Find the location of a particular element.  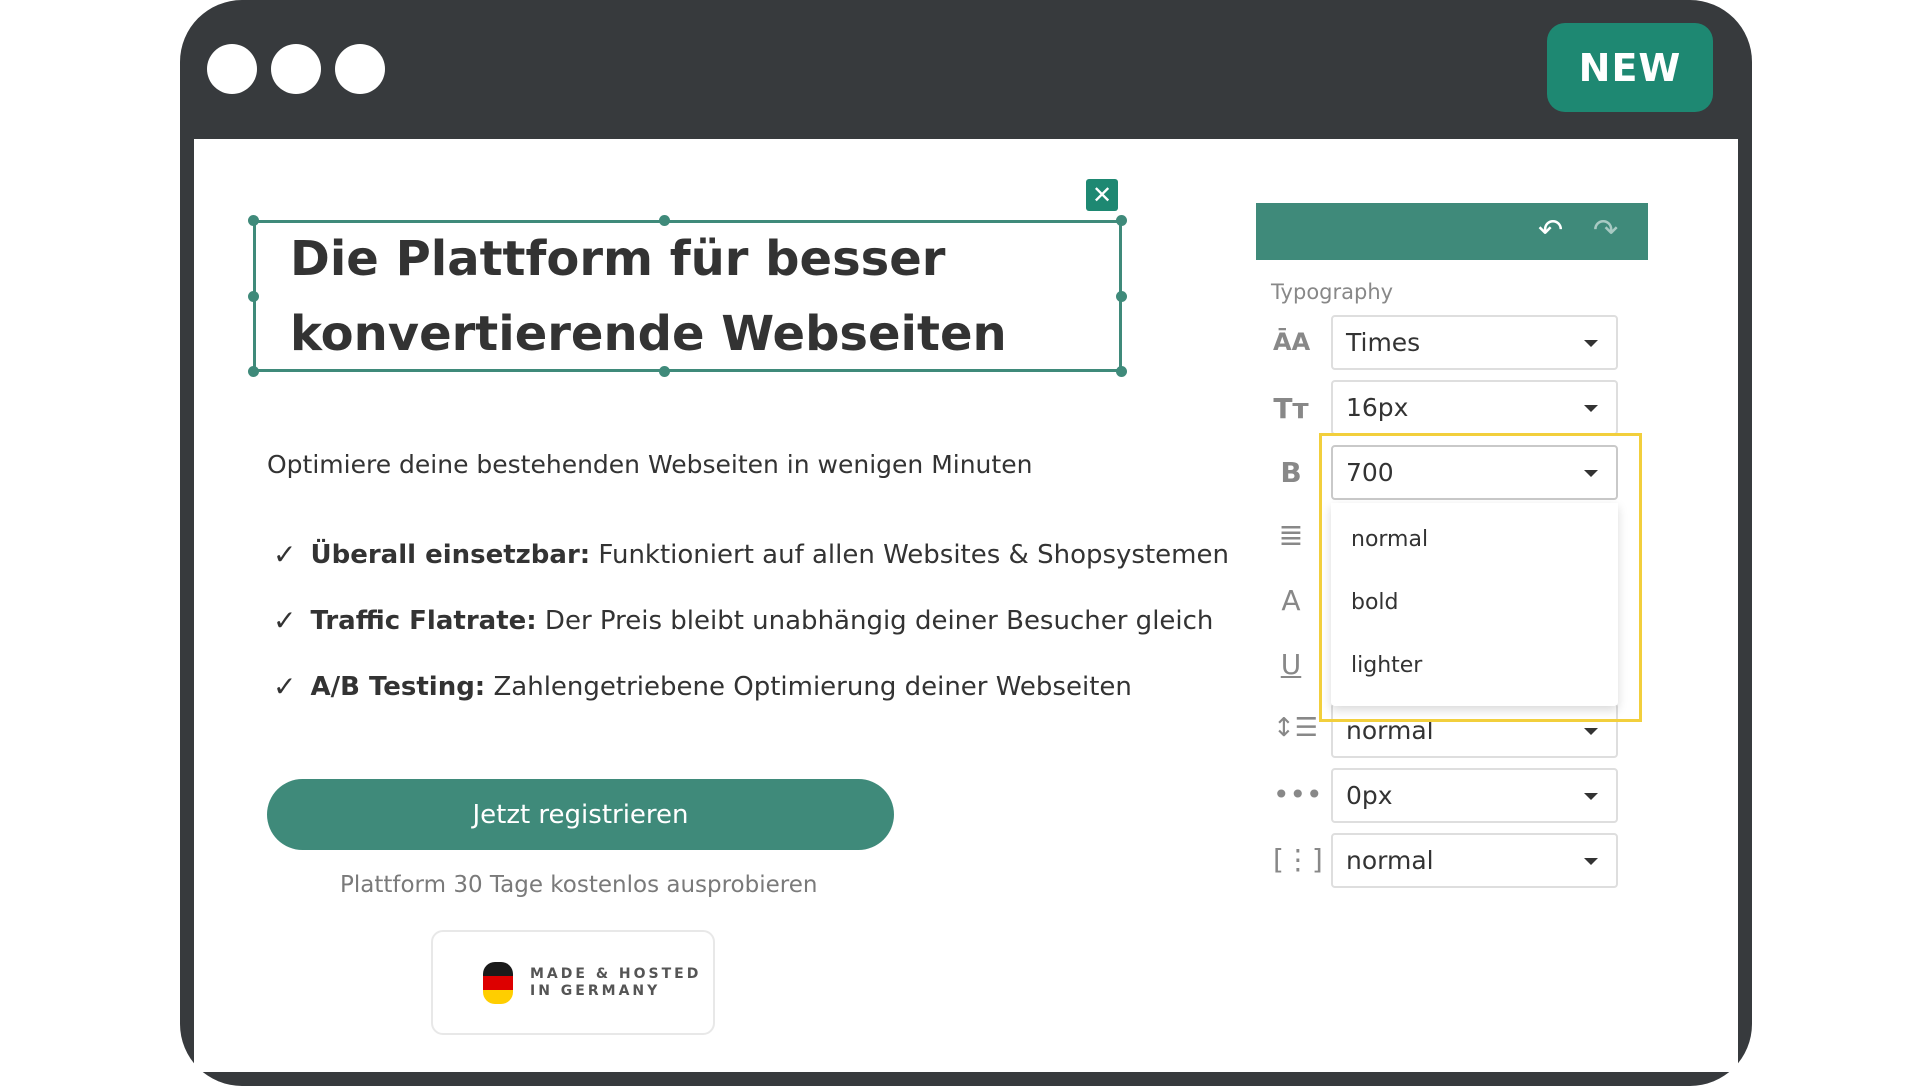

germany-flag-icon is located at coordinates (498, 983).